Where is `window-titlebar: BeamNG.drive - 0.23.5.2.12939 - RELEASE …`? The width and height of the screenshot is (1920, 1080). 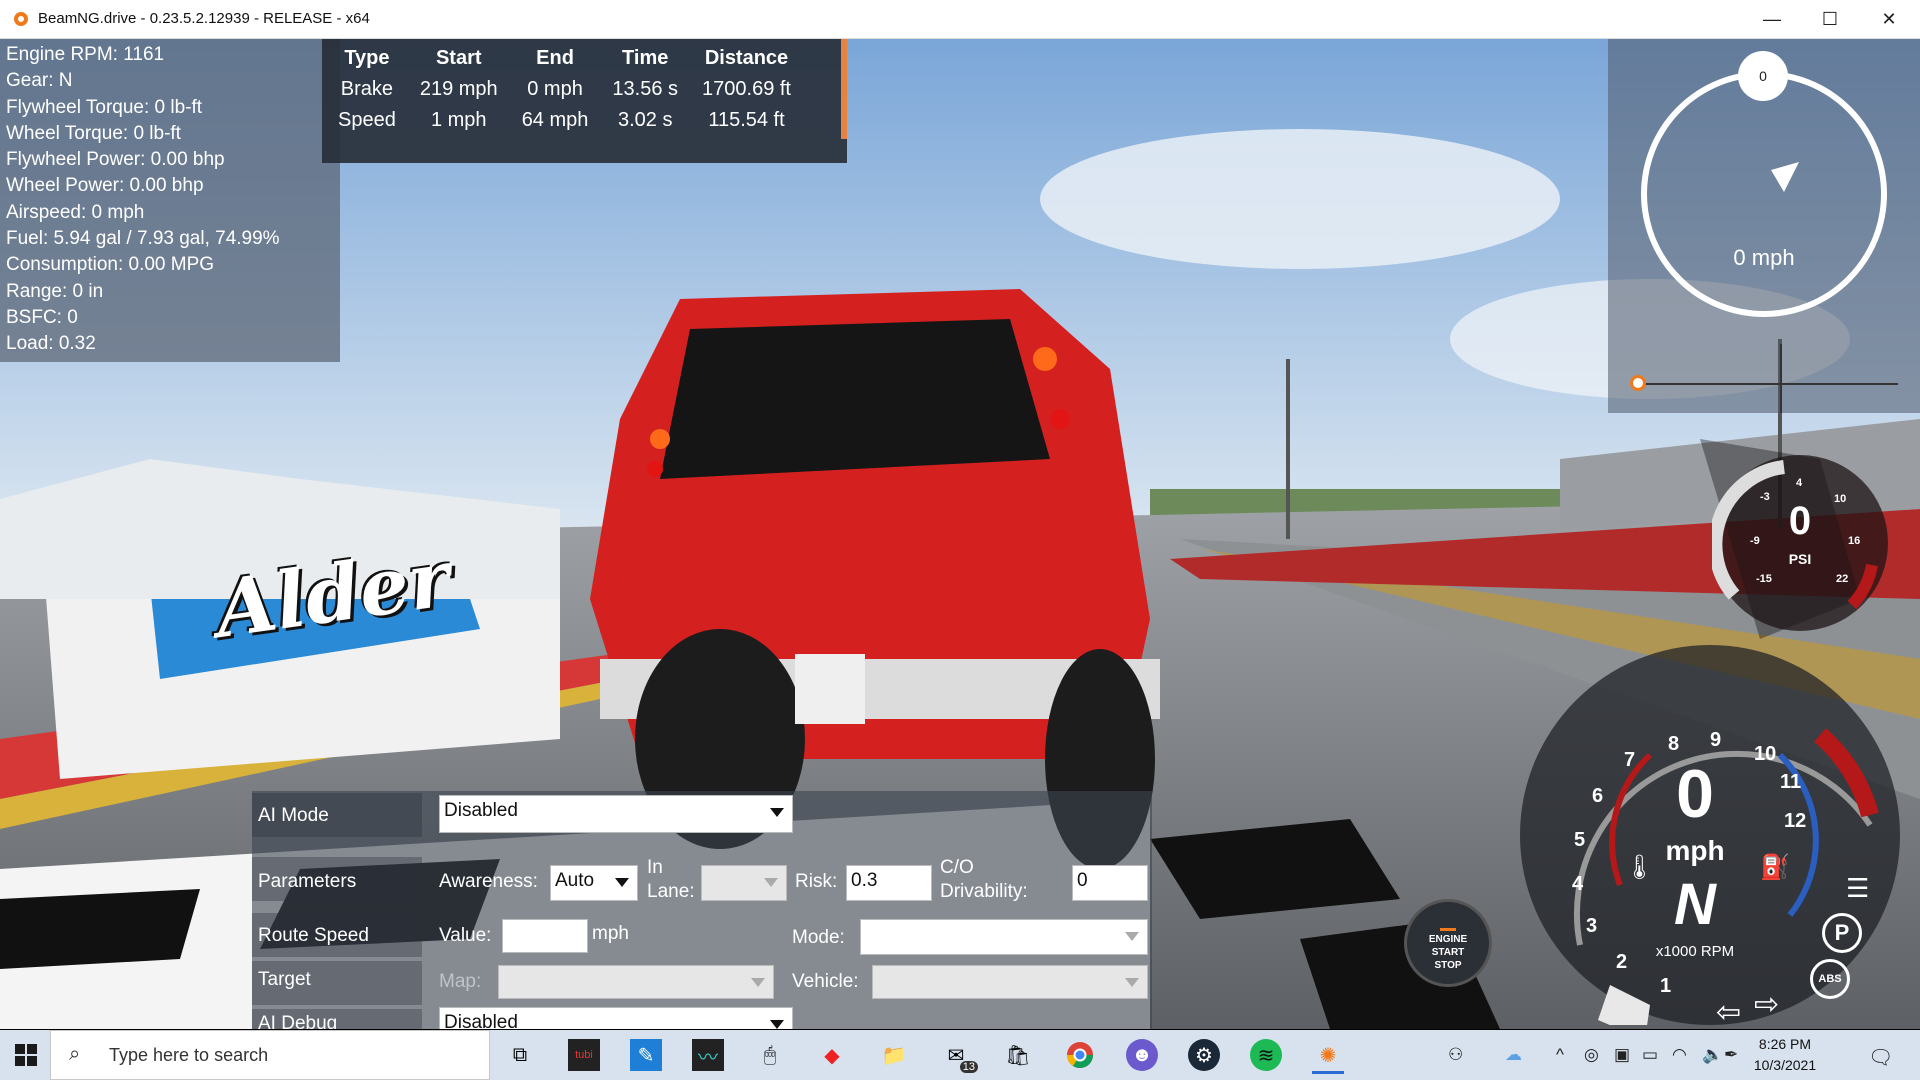 window-titlebar: BeamNG.drive - 0.23.5.2.12939 - RELEASE … is located at coordinates (960, 19).